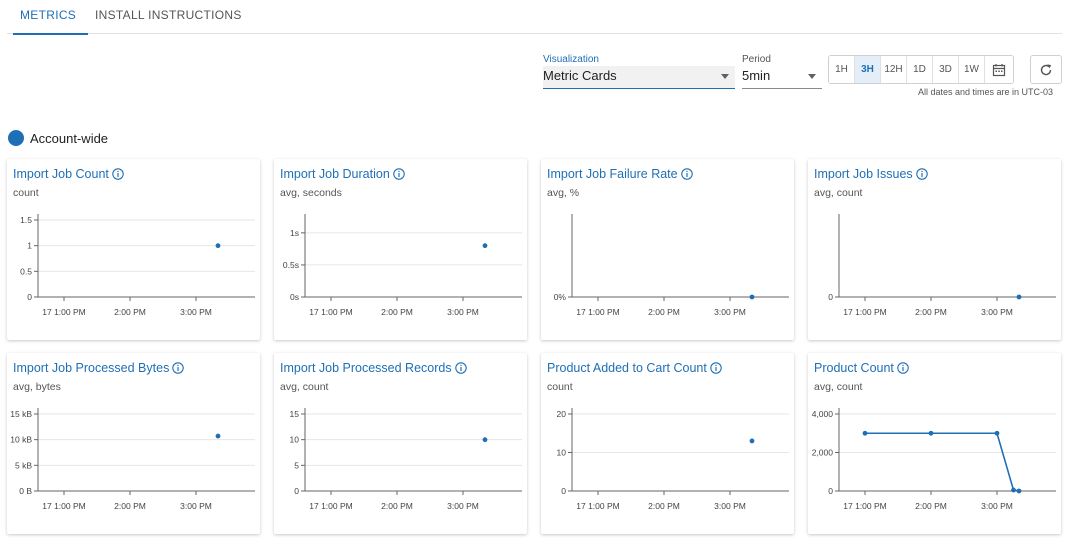  I want to click on card-title: Import Job Count, so click(68, 174).